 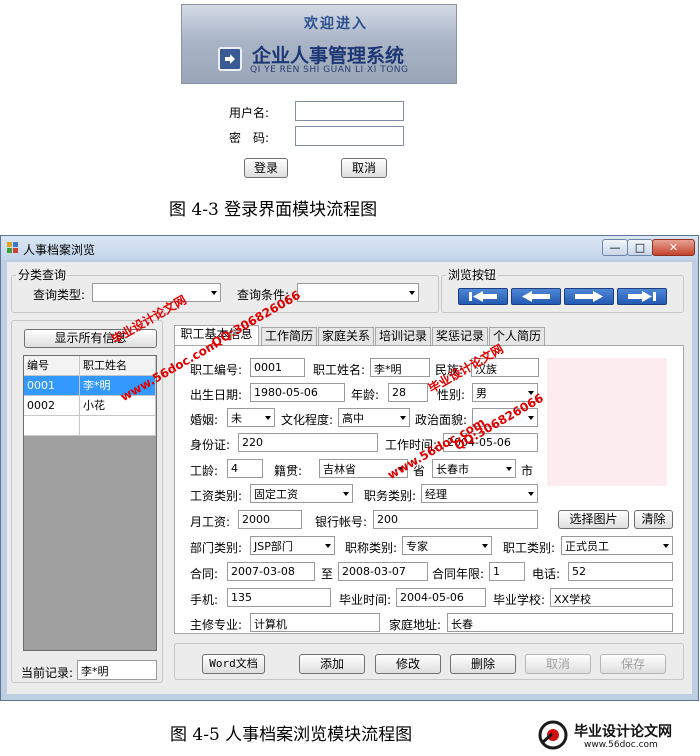 I want to click on prev-record-button, so click(x=536, y=296).